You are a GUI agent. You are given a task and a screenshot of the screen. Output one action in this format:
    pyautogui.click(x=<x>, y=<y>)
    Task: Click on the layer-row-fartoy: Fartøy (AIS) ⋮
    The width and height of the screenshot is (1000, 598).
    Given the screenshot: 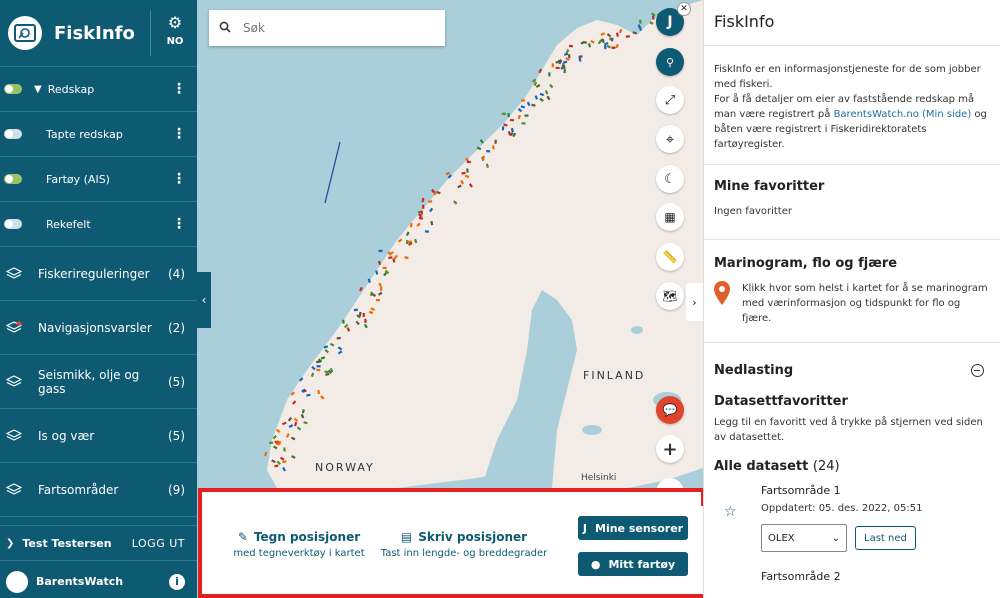 What is the action you would take?
    pyautogui.click(x=98, y=179)
    